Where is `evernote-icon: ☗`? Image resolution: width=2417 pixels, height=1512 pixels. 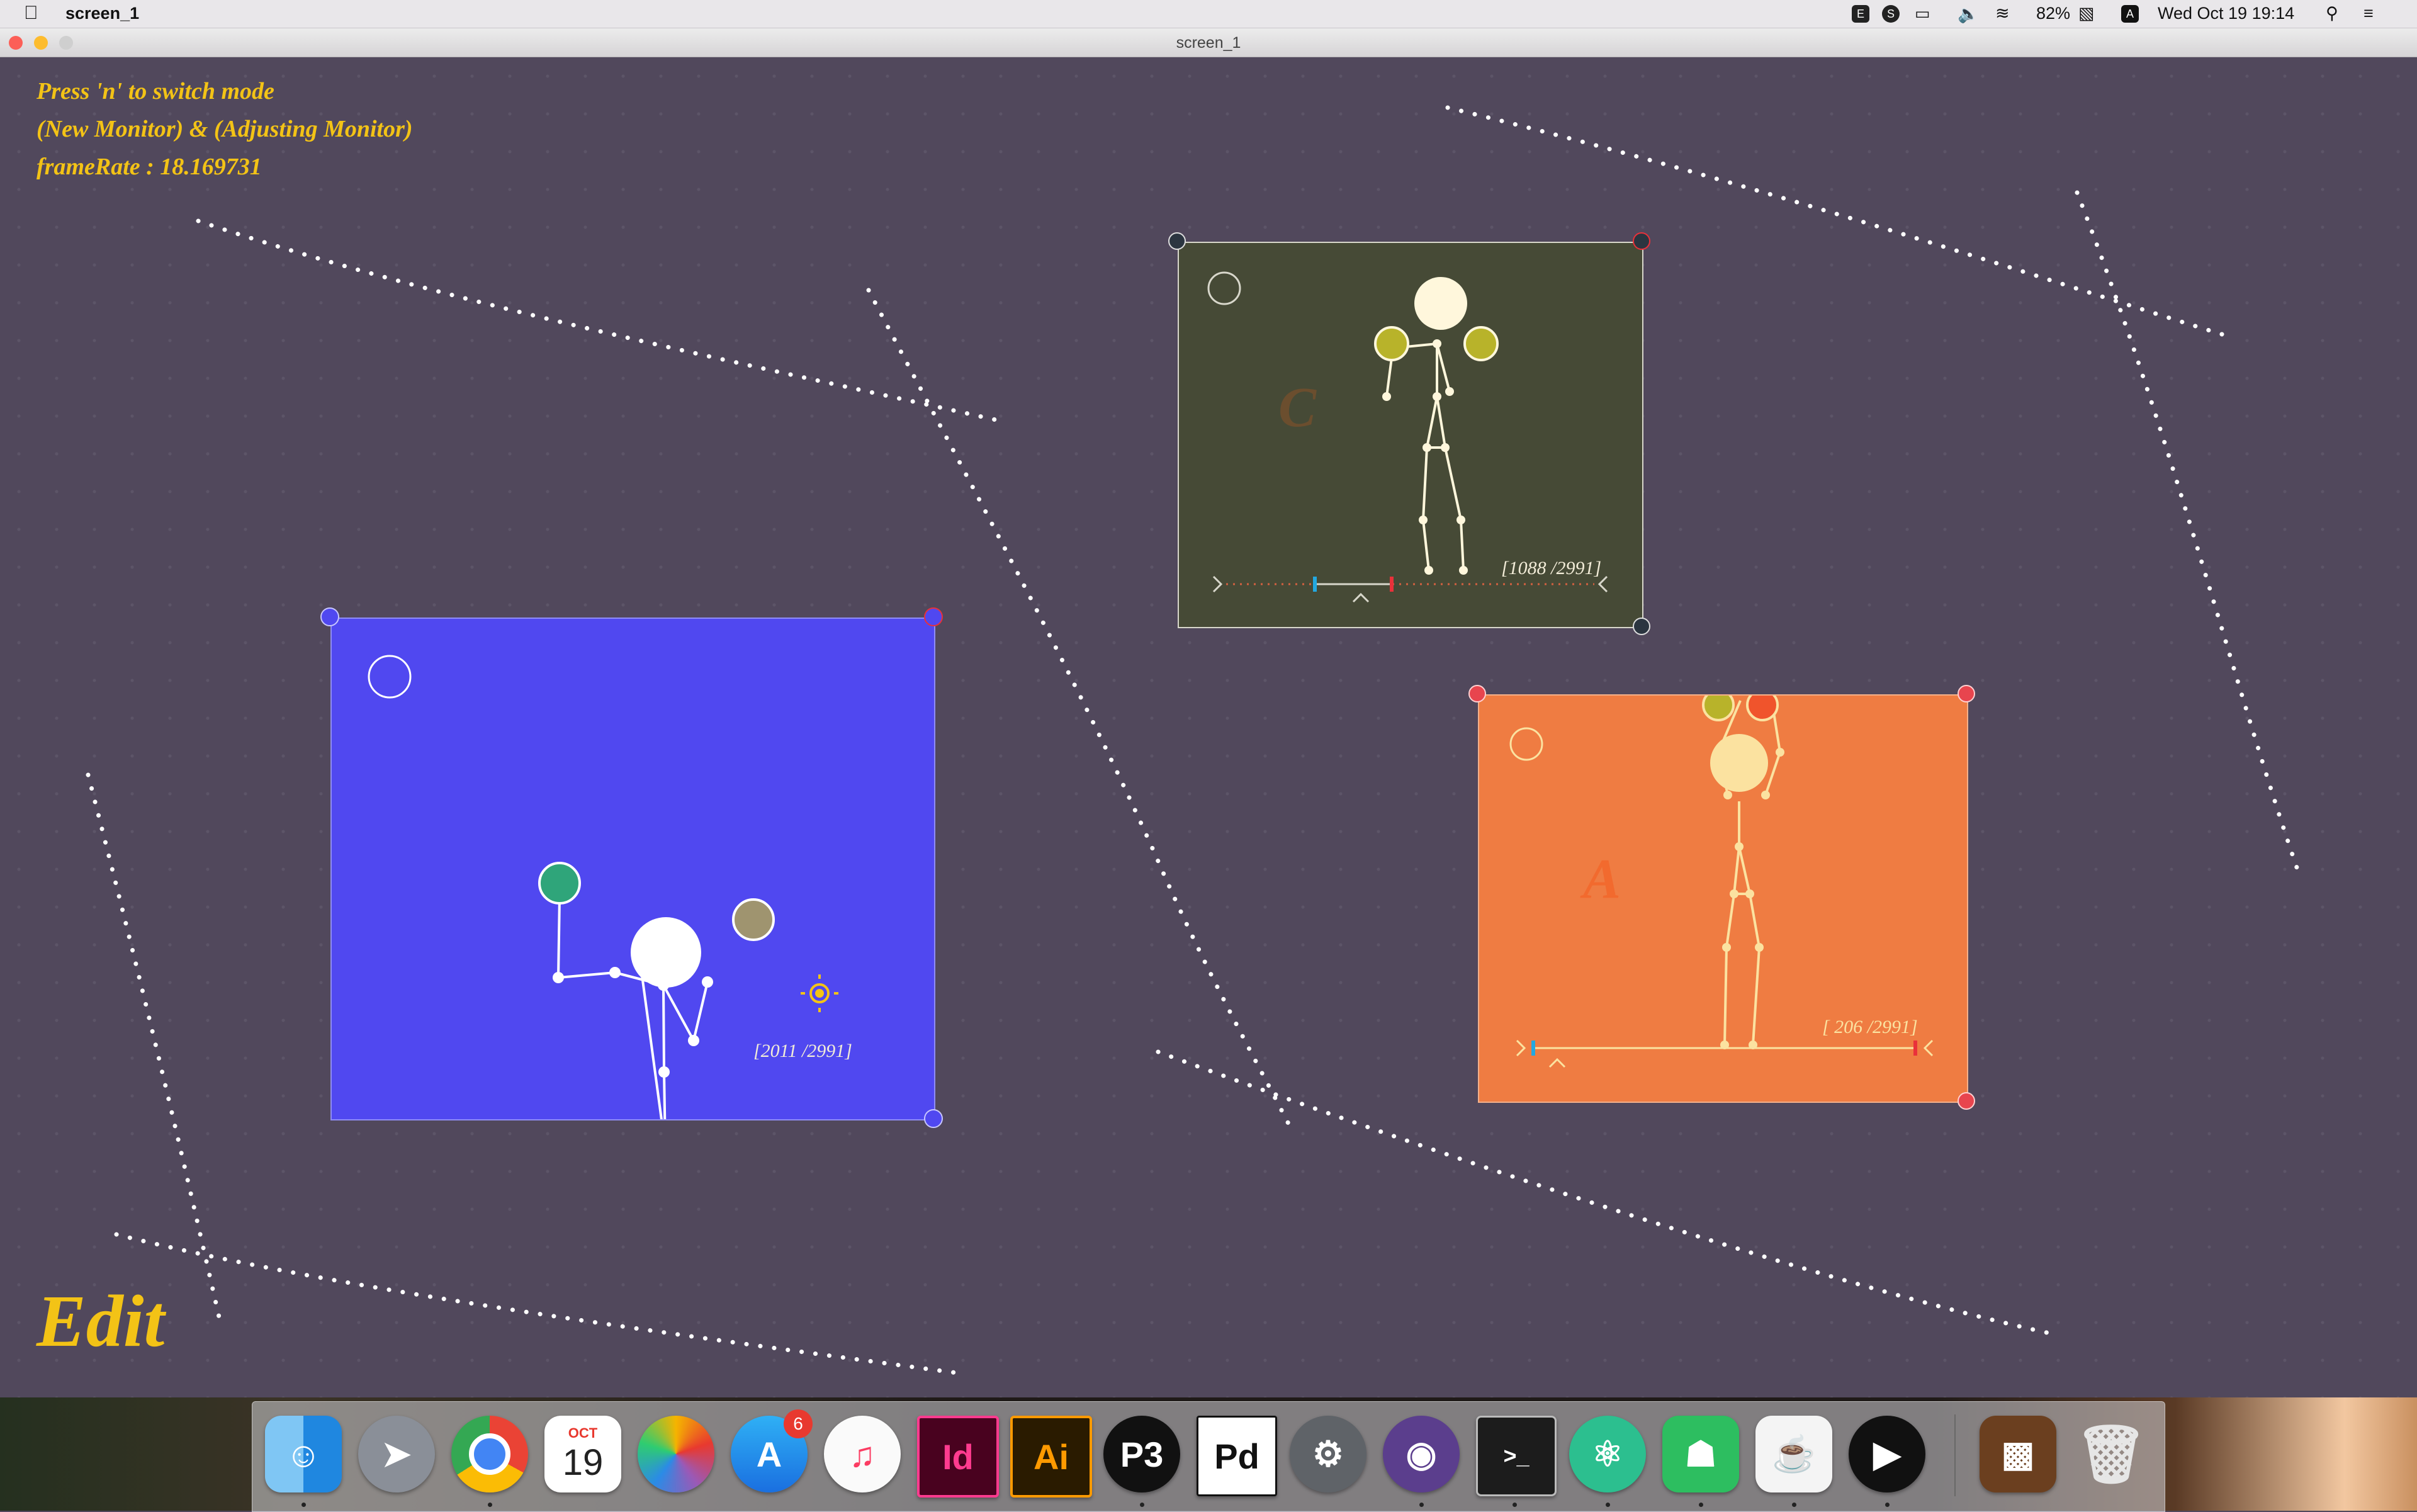
evernote-icon: ☗ is located at coordinates (1700, 1454).